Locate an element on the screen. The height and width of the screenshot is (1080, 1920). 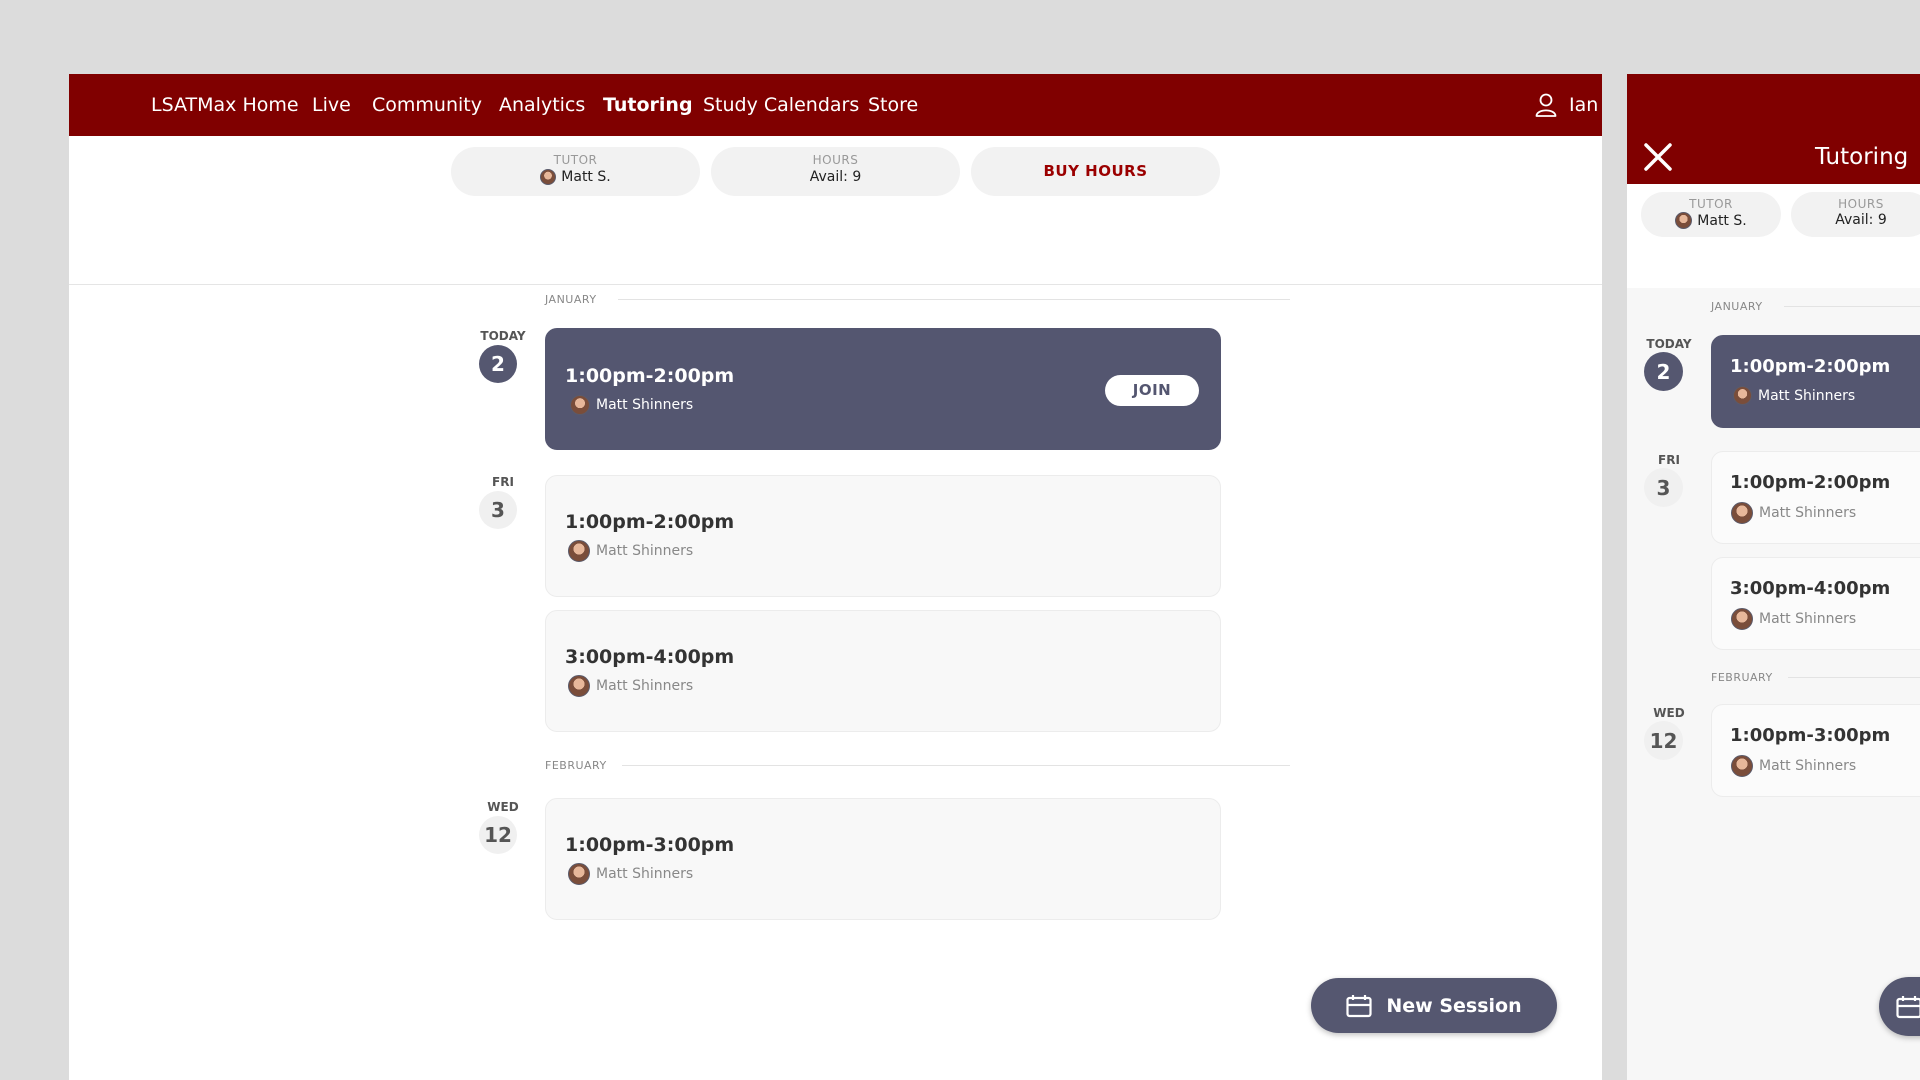
nav-analytics: Analytics is located at coordinates (542, 105).